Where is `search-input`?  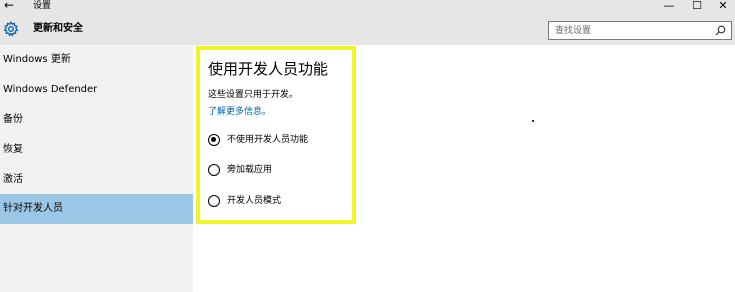
search-input is located at coordinates (629, 30).